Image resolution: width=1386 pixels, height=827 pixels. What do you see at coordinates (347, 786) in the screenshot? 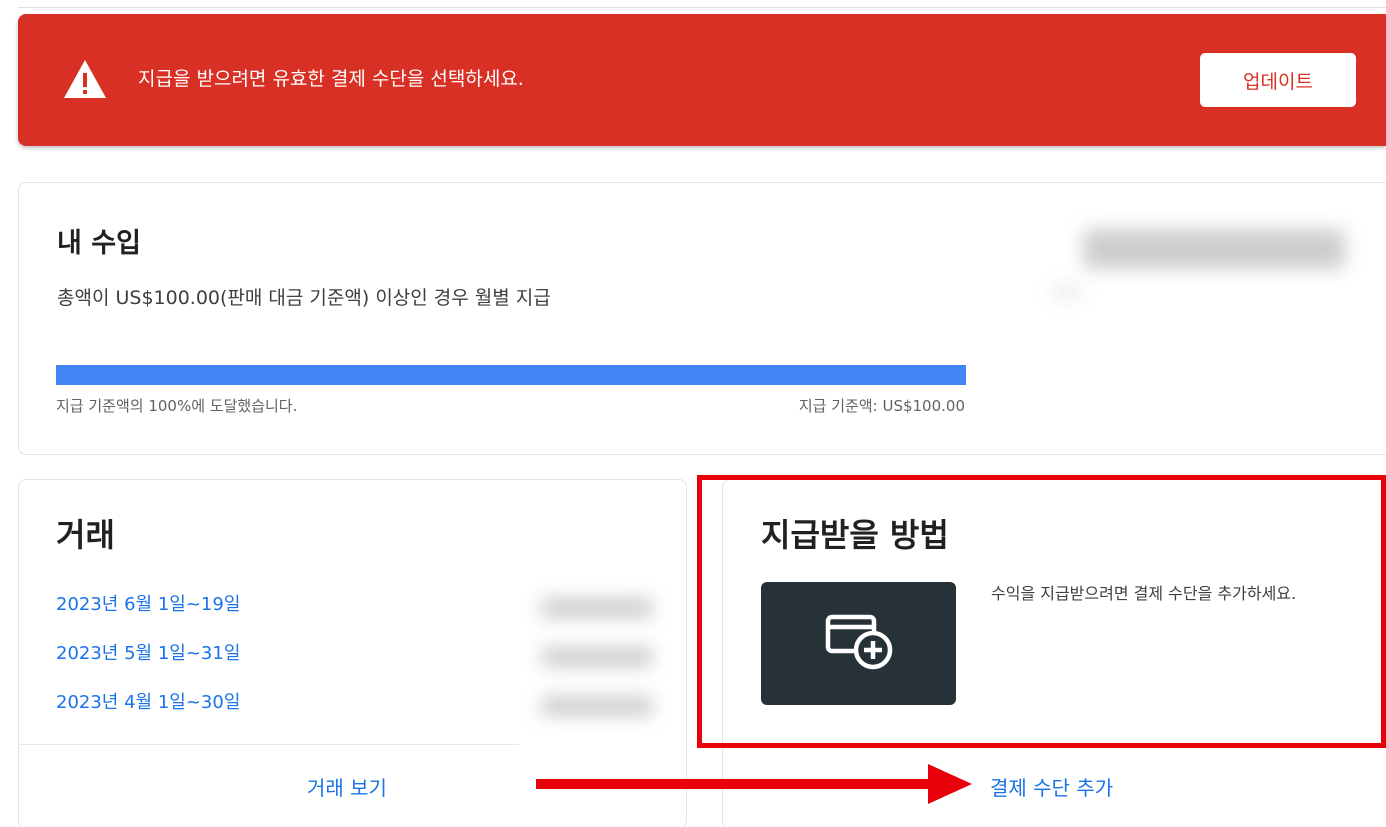
I see `view-transactions-link: 거래 보기` at bounding box center [347, 786].